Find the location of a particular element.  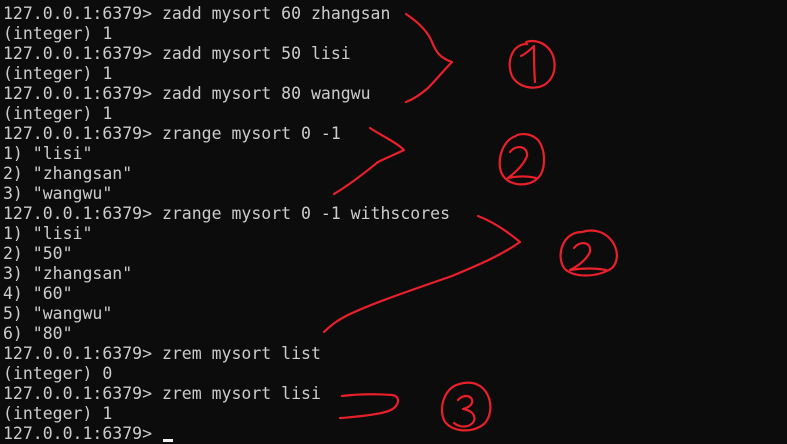

text-cursor is located at coordinates (167, 440).